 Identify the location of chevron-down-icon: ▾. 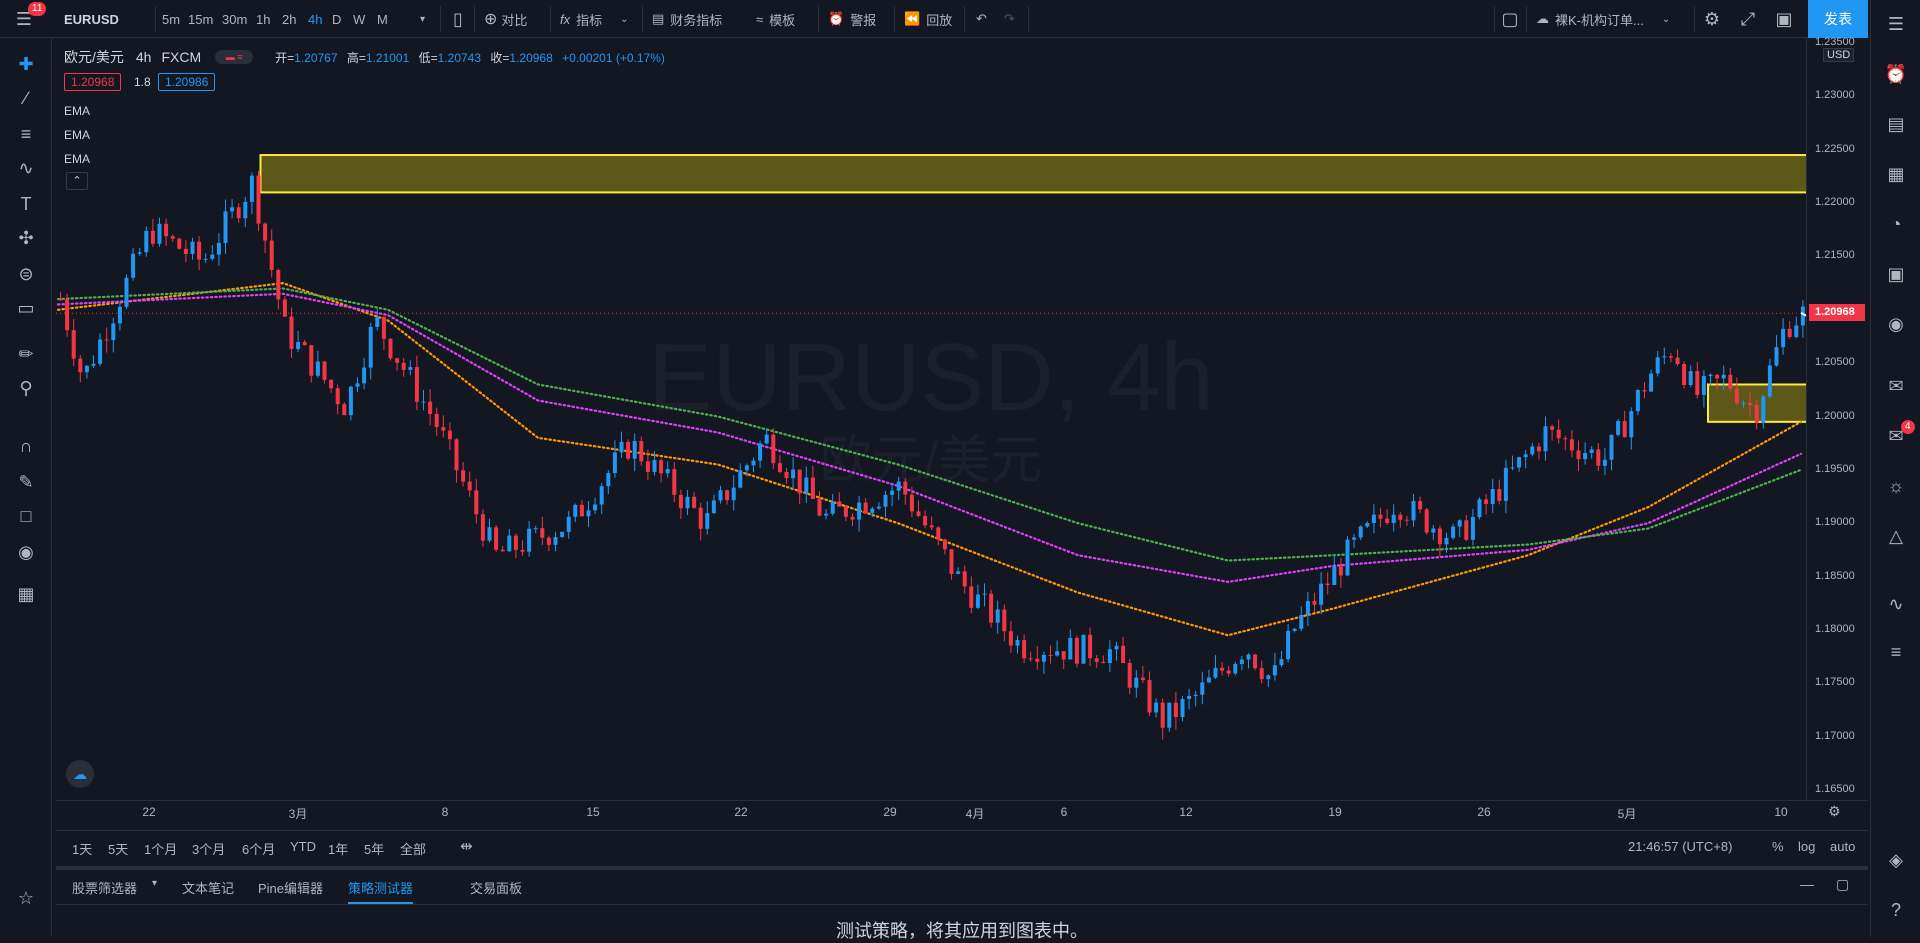
(154, 883).